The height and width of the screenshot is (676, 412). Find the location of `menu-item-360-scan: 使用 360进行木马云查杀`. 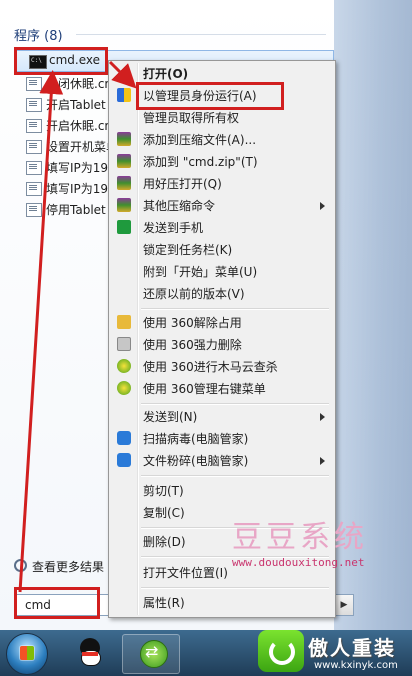

menu-item-360-scan: 使用 360进行木马云查杀 is located at coordinates (210, 367).